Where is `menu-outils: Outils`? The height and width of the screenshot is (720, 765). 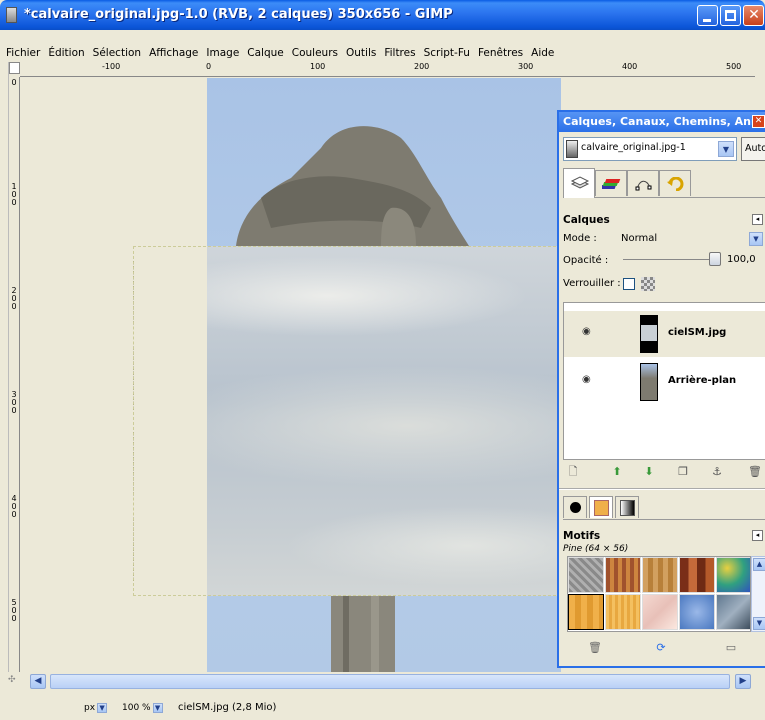 menu-outils: Outils is located at coordinates (361, 53).